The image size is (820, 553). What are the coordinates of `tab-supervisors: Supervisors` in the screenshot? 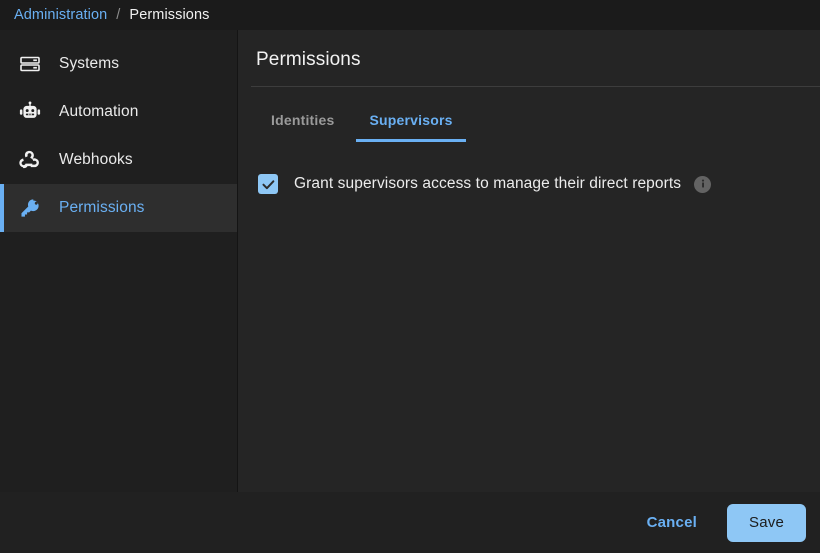 It's located at (411, 123).